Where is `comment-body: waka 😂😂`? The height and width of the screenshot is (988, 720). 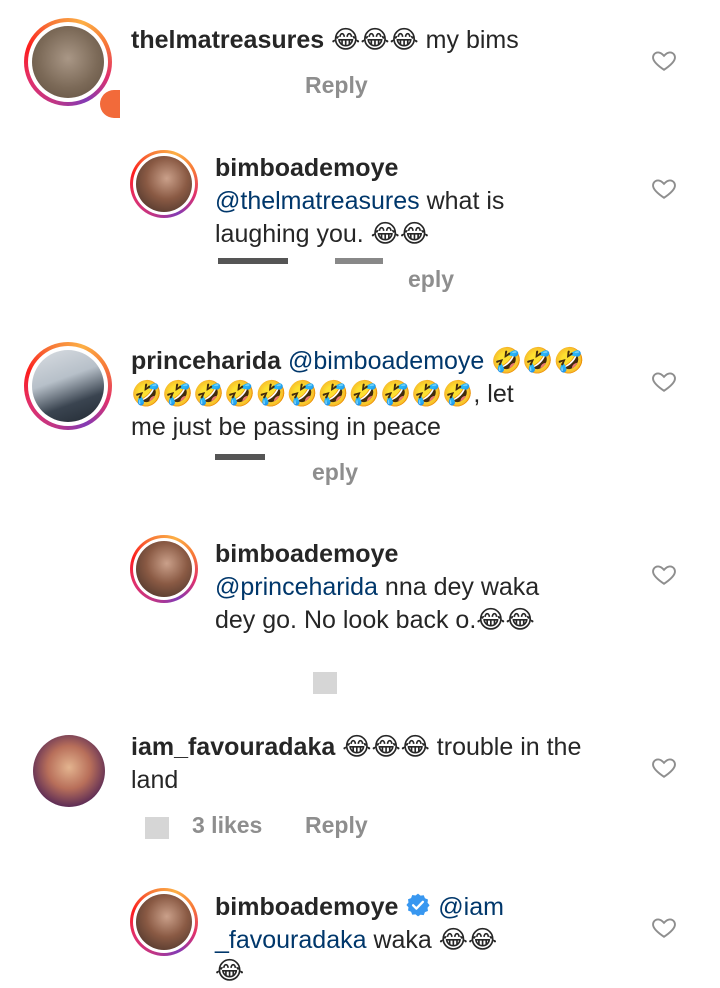
comment-body: waka 😂😂 is located at coordinates (432, 940).